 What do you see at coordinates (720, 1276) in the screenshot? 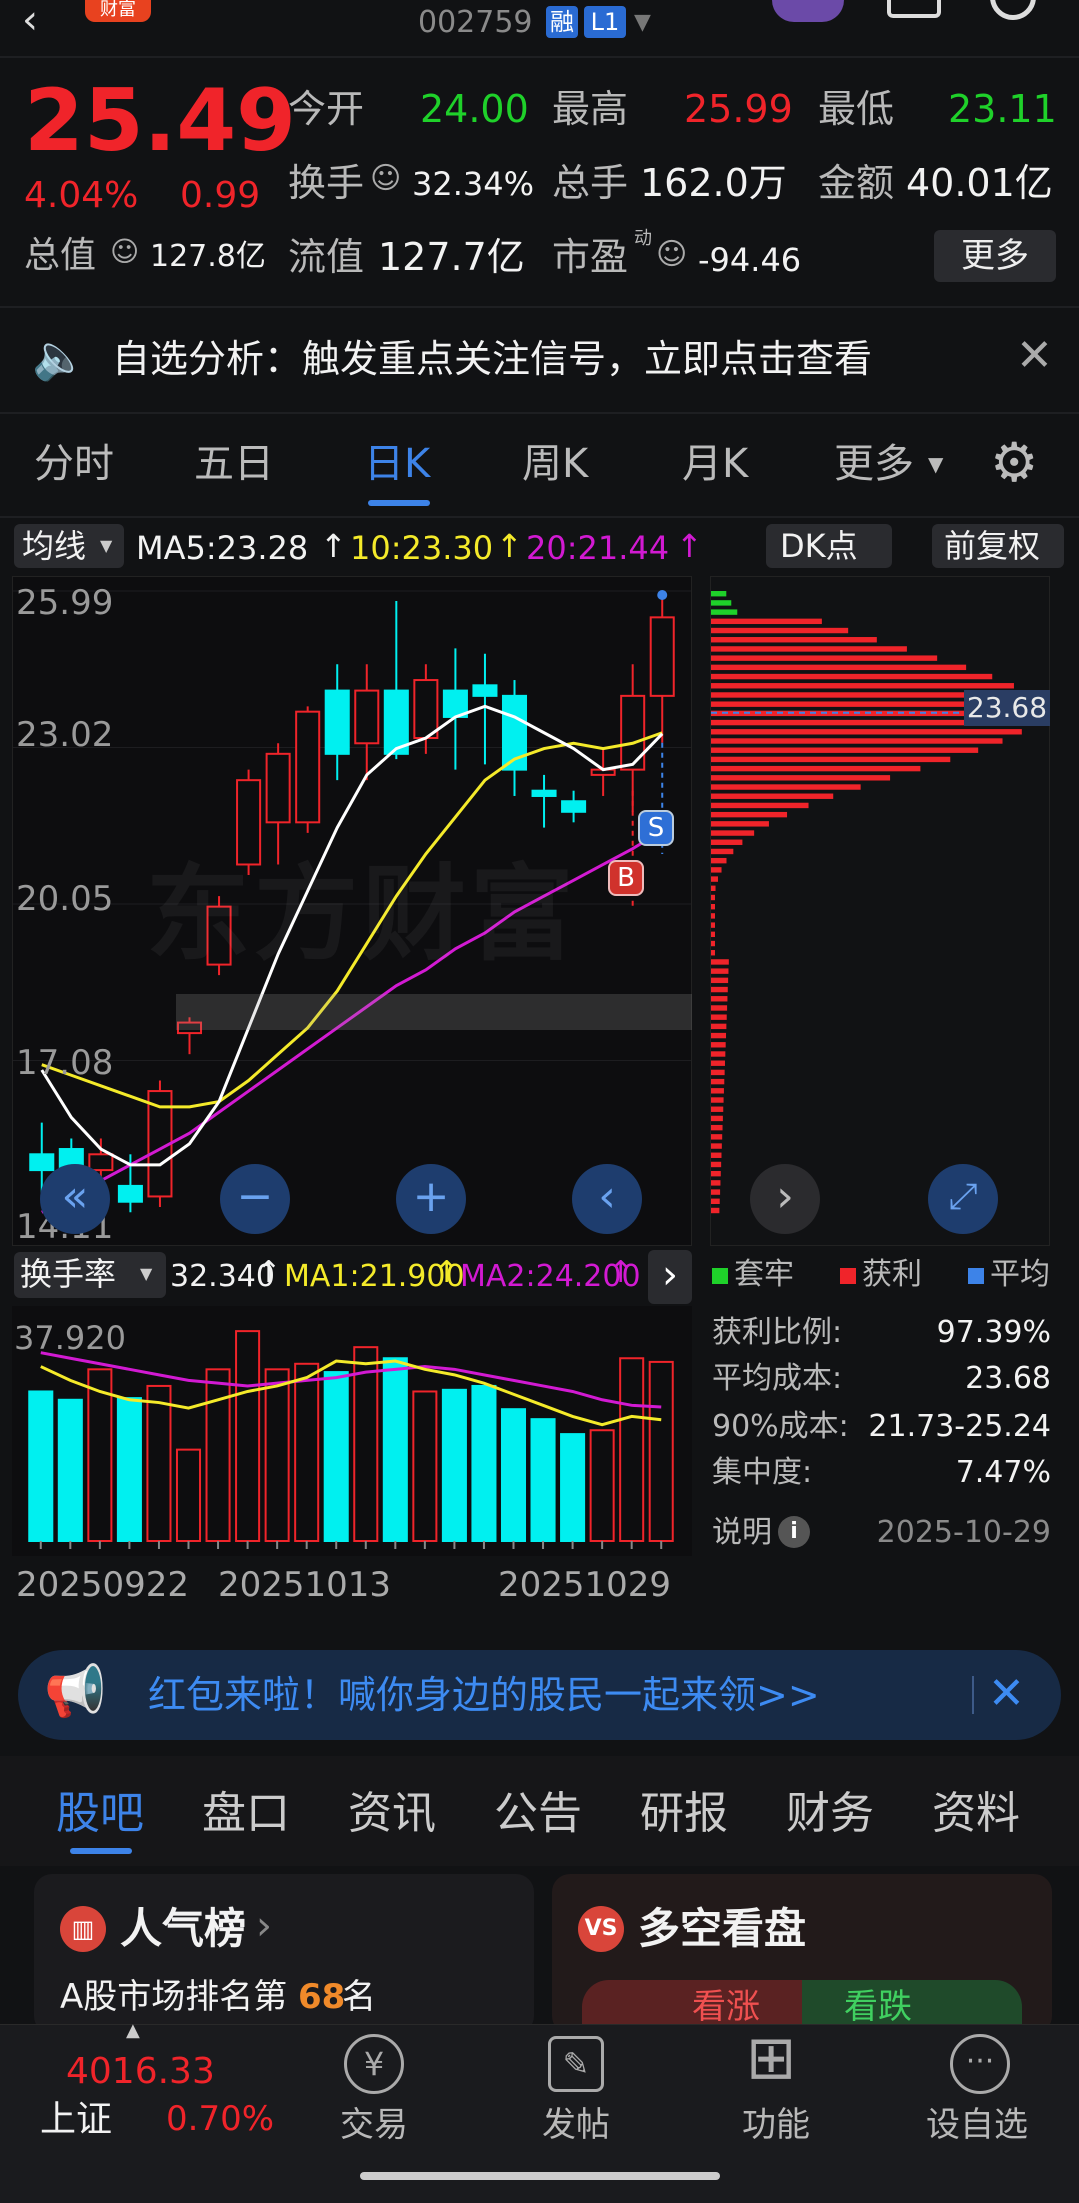
I see `legend-trapped-swatch` at bounding box center [720, 1276].